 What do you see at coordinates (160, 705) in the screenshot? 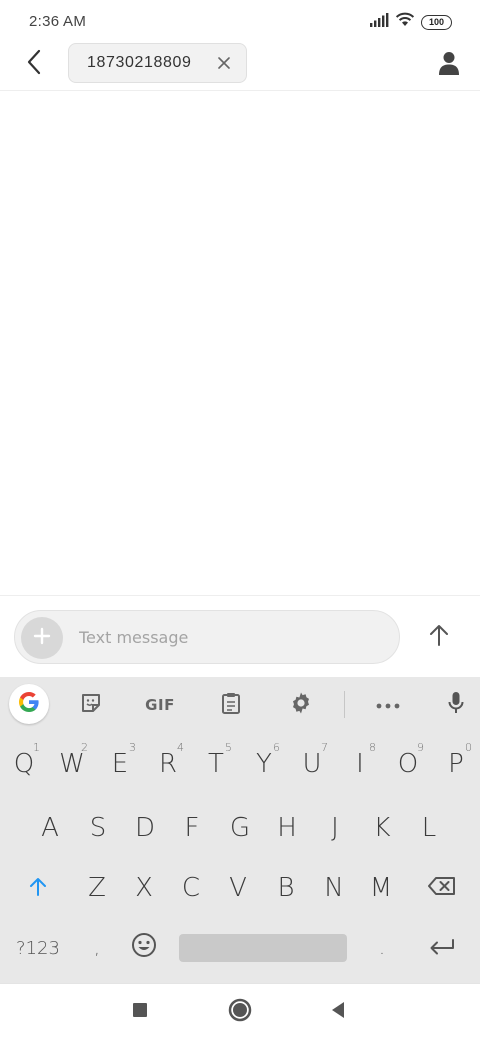
I see `gif-button: GIF` at bounding box center [160, 705].